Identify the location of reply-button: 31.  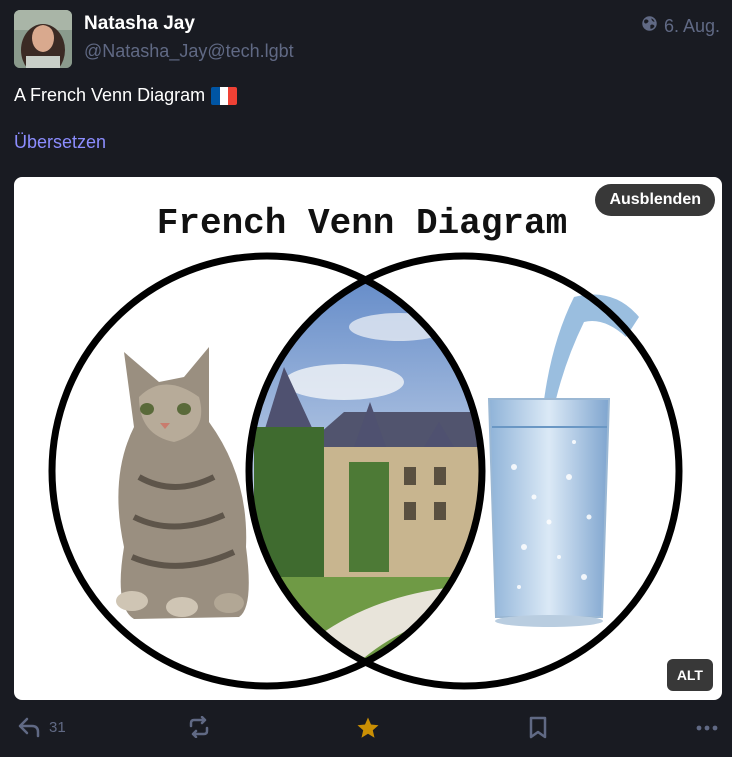
(41, 727).